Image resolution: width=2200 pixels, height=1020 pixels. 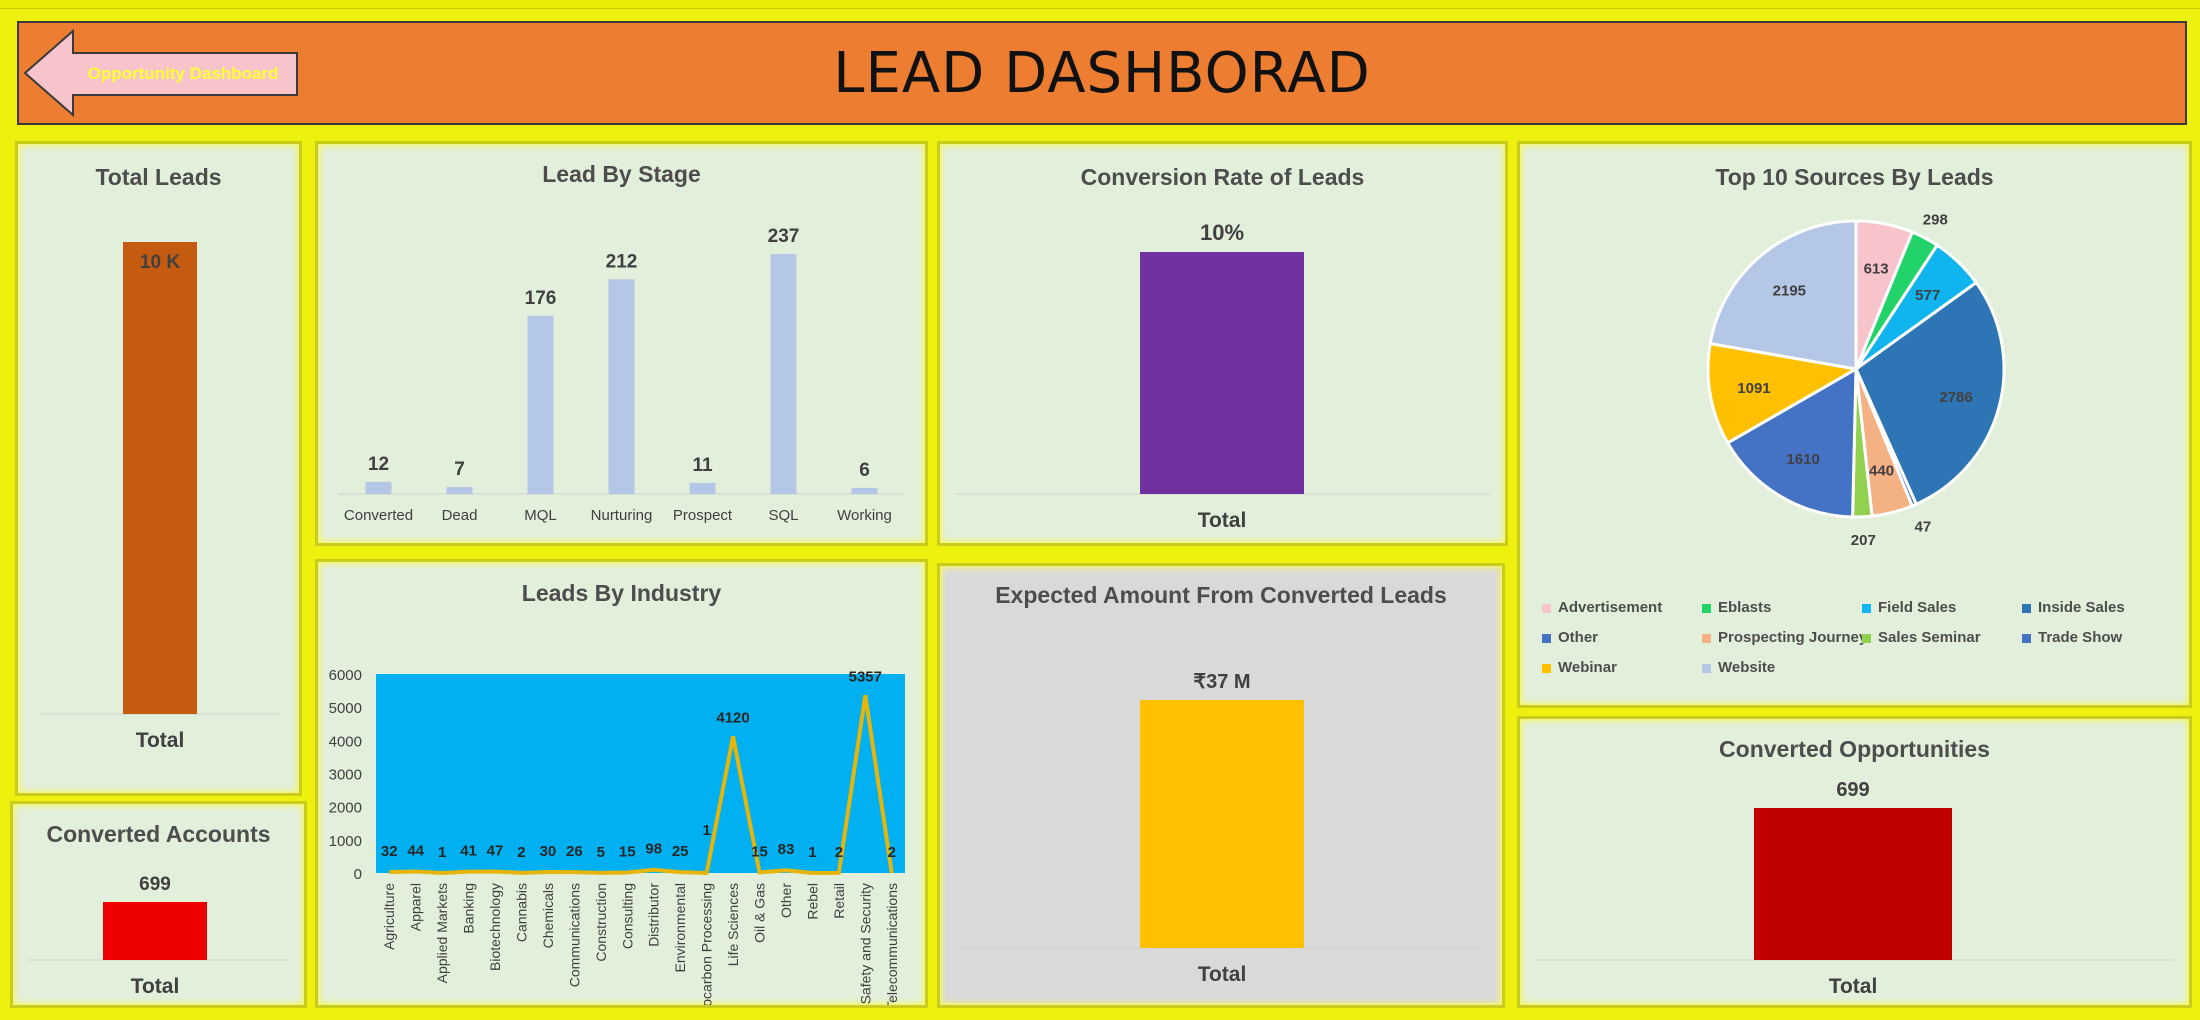 What do you see at coordinates (864, 515) in the screenshot?
I see `category-label: Working` at bounding box center [864, 515].